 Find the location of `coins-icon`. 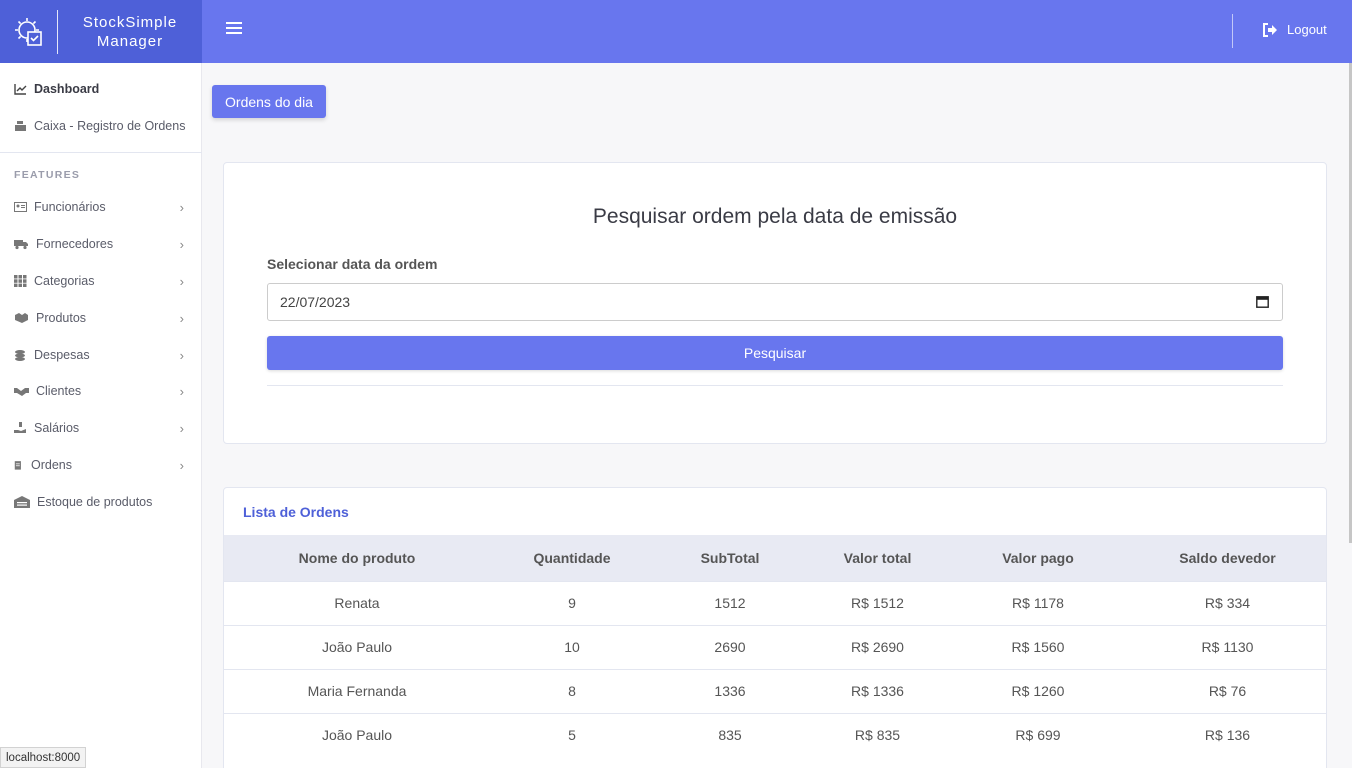

coins-icon is located at coordinates (20, 355).